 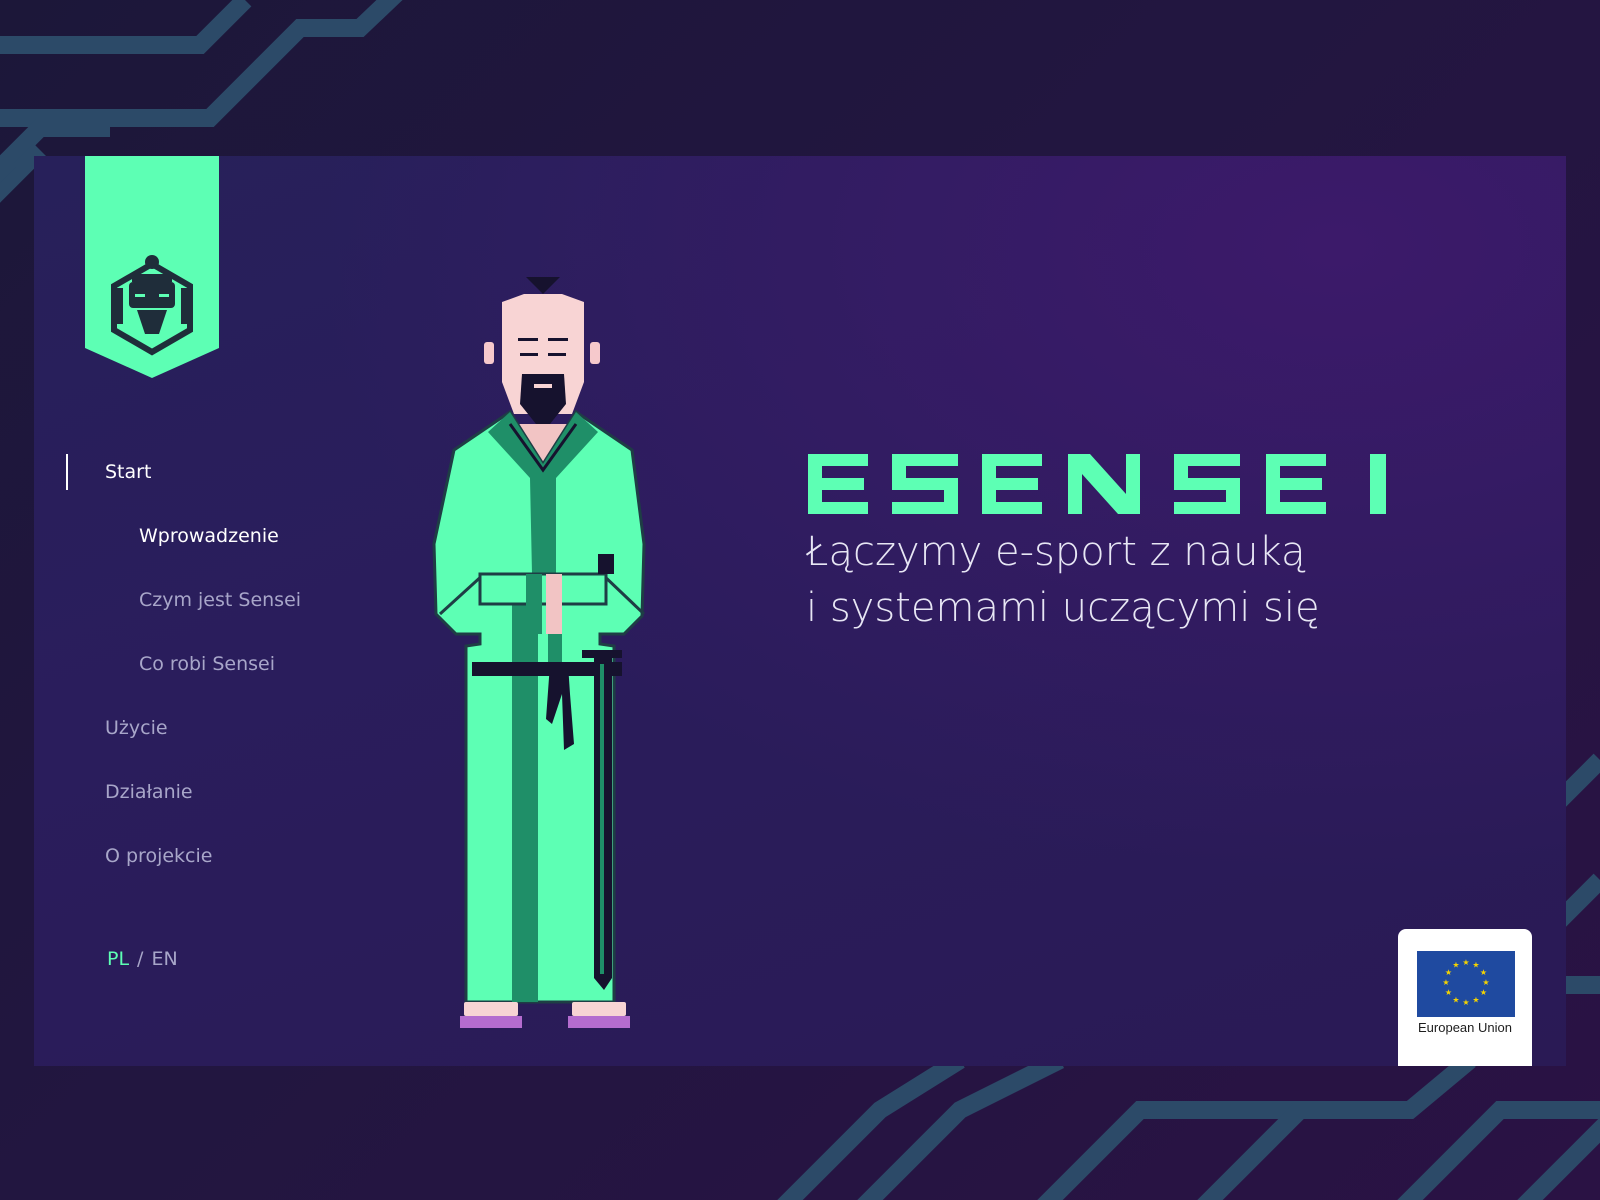 What do you see at coordinates (1063, 608) in the screenshot?
I see `tagline-line-2: i systemami uczącymi się` at bounding box center [1063, 608].